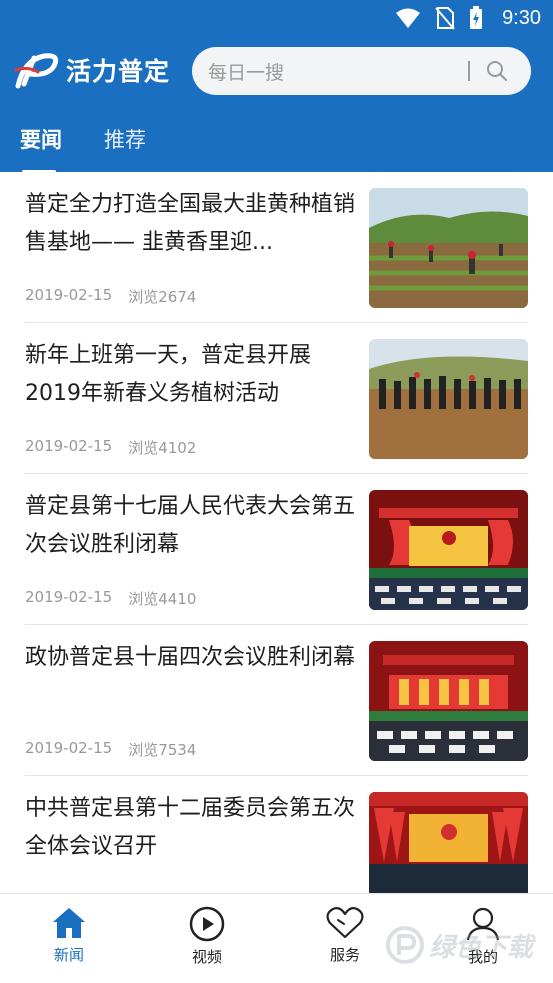  What do you see at coordinates (521, 18) in the screenshot?
I see `status-time: 9:30` at bounding box center [521, 18].